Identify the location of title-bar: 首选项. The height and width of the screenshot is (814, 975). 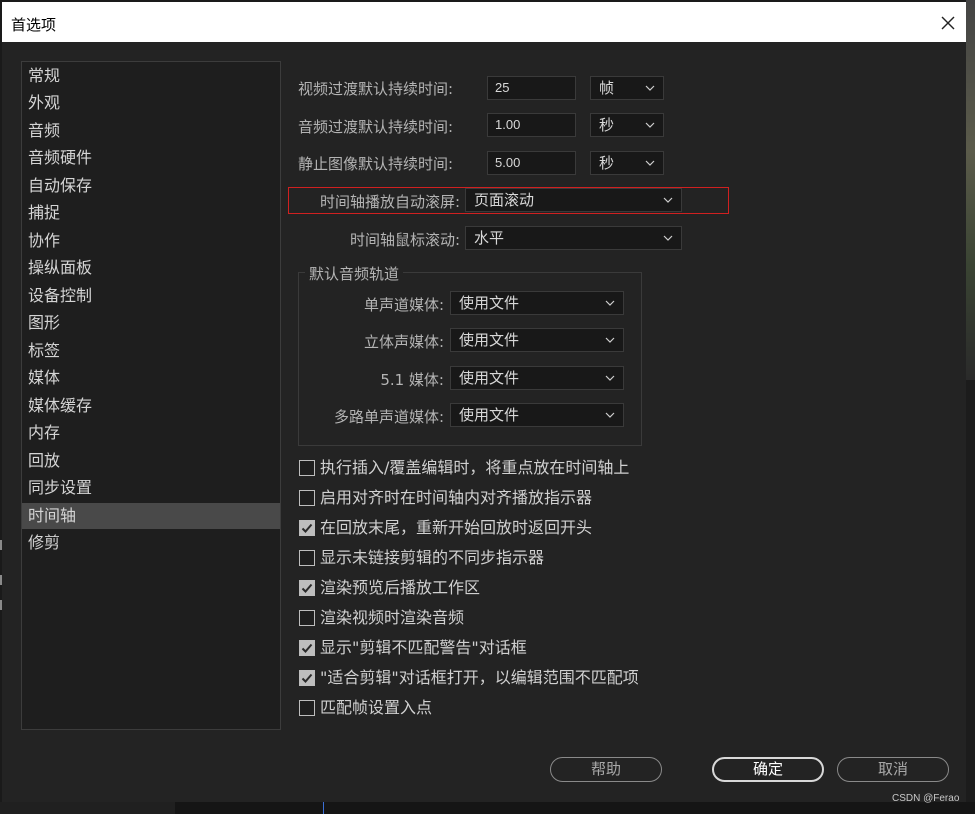
(484, 22).